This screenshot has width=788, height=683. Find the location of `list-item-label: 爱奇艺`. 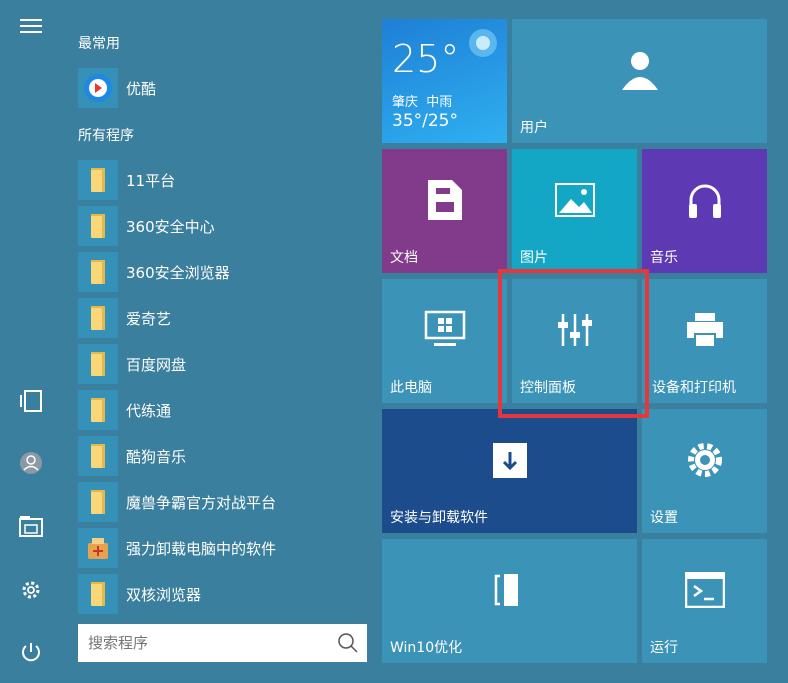

list-item-label: 爱奇艺 is located at coordinates (149, 318).